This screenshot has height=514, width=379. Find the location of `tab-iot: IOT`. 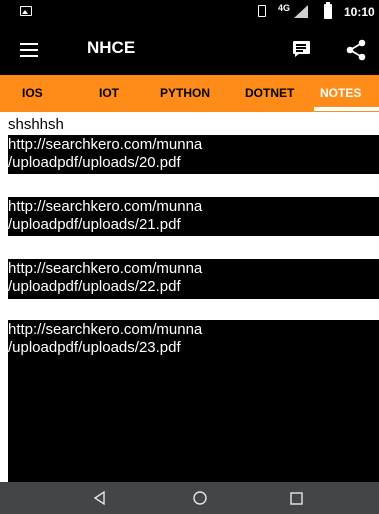

tab-iot: IOT is located at coordinates (109, 93).